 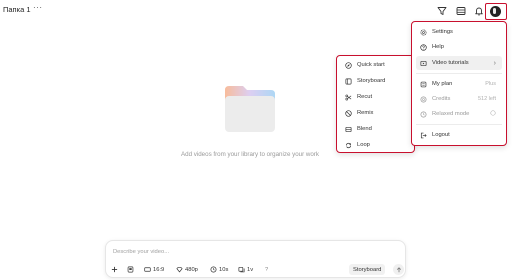 I want to click on top-bar: Папка 1 ···, so click(x=256, y=11).